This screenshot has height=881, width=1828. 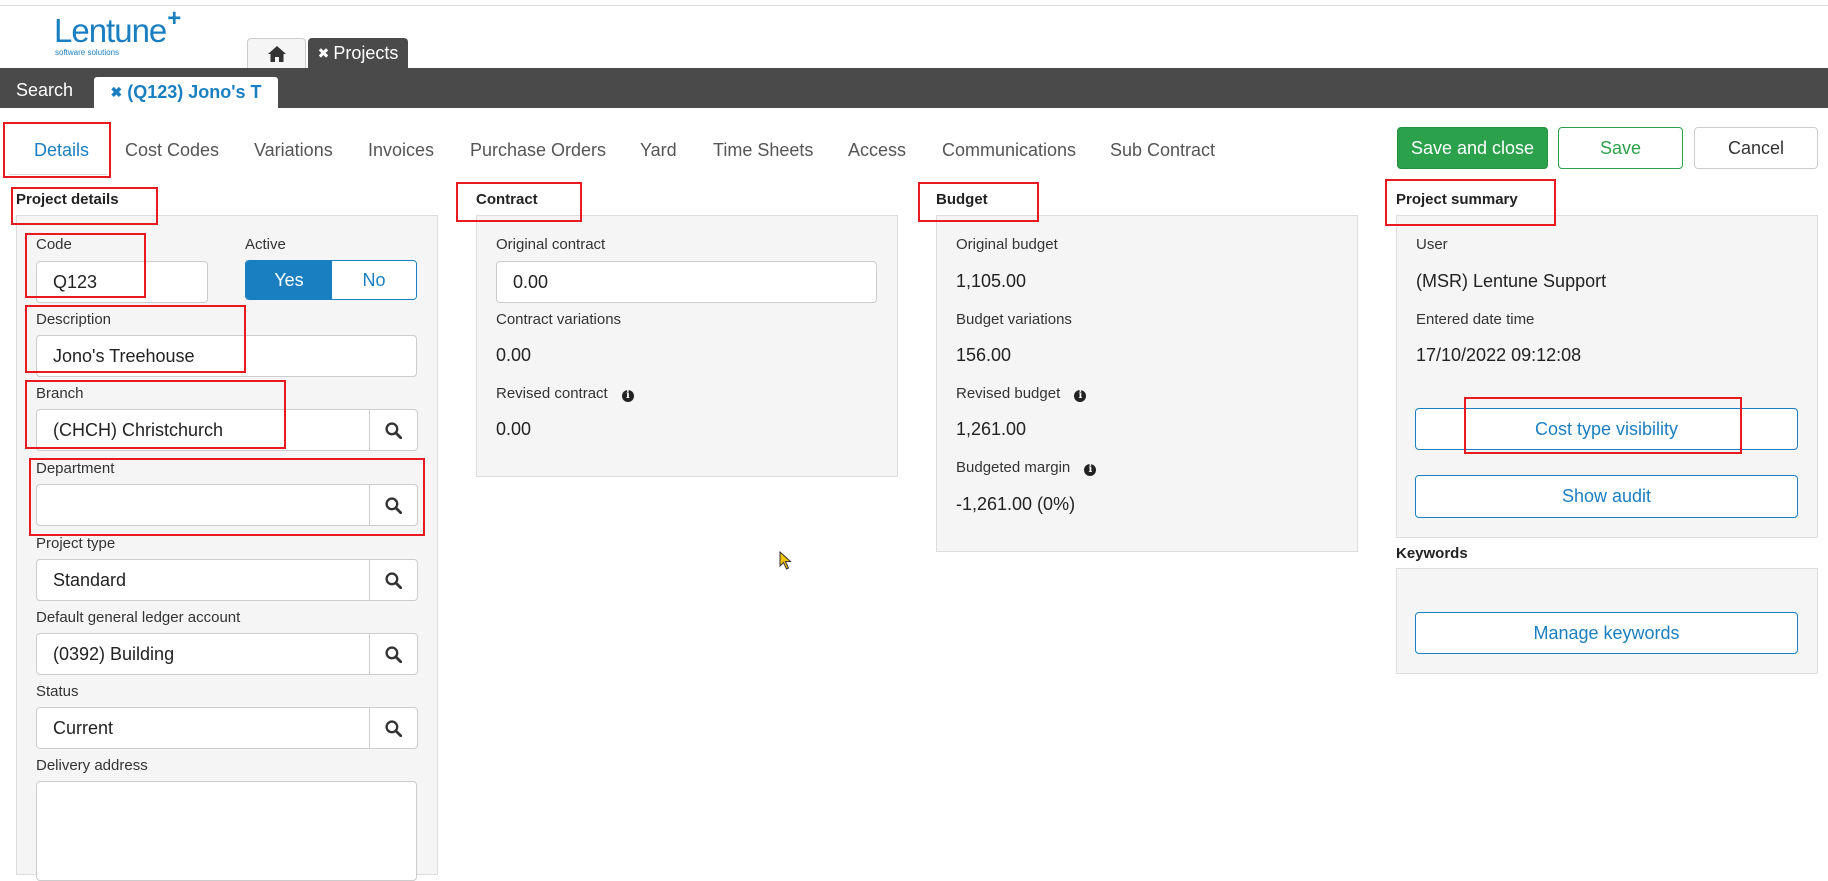 I want to click on budgeted-margin-label-text: Budgeted margin, so click(x=1013, y=467).